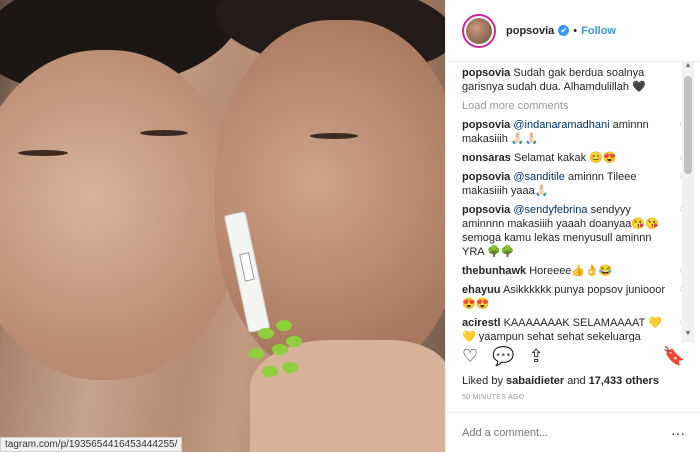  I want to click on comment-user: ehayuu, so click(481, 290).